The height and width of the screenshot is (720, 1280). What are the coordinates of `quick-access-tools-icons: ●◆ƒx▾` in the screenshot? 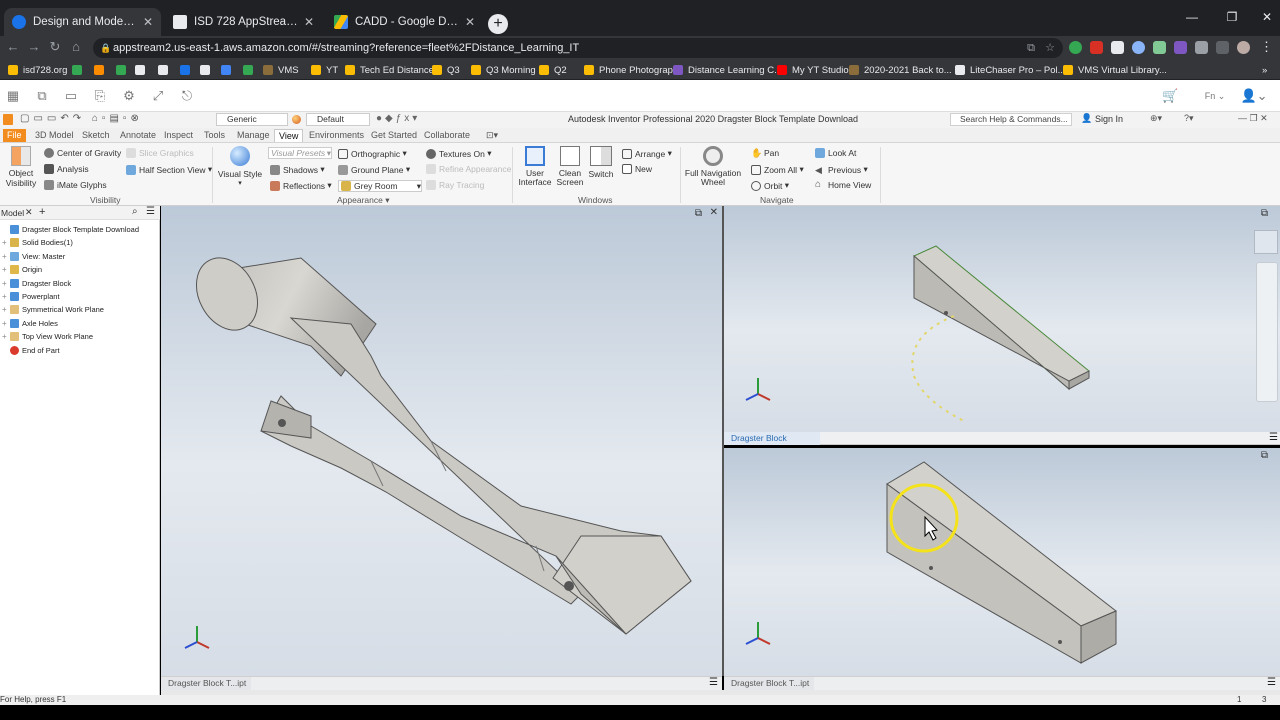 It's located at (398, 118).